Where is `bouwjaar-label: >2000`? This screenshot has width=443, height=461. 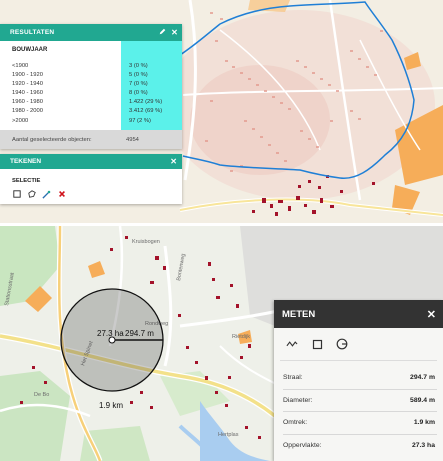 bouwjaar-label: >2000 is located at coordinates (20, 120).